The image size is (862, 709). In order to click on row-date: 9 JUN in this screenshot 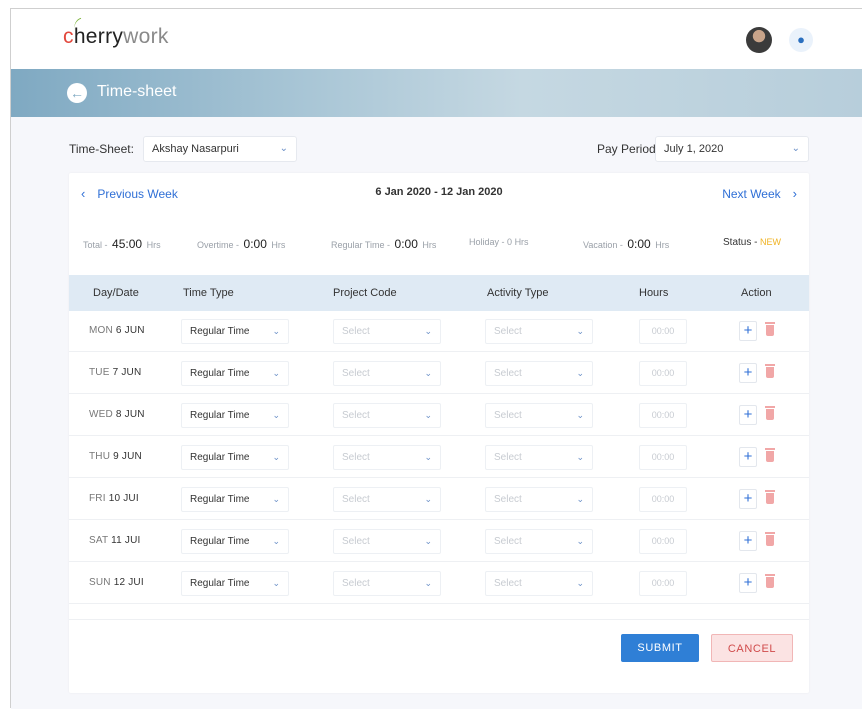, I will do `click(127, 456)`.